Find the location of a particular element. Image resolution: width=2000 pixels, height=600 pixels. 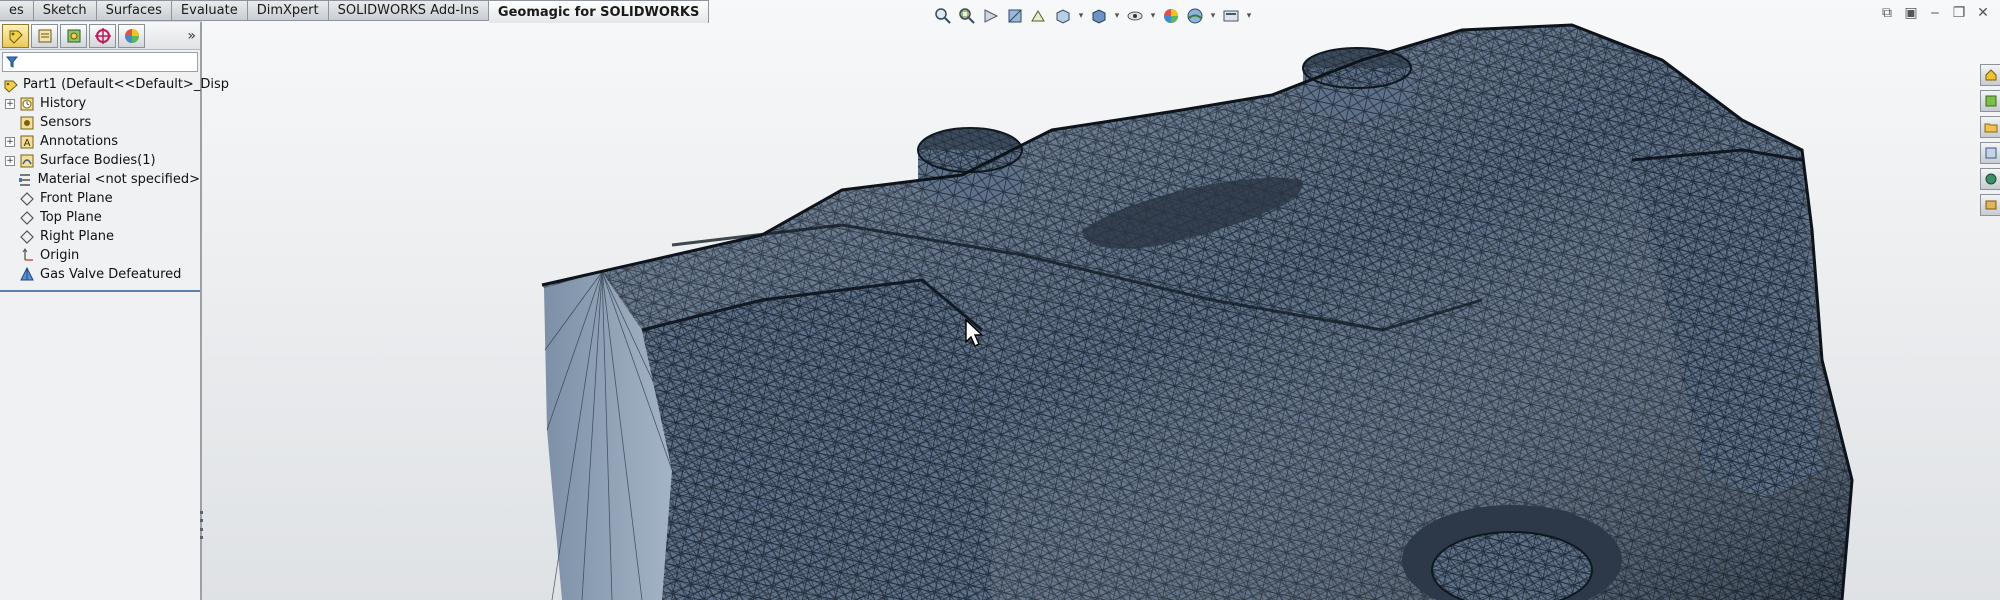

tree-item-gas-valve-defeatured: Gas Valve Defeatured is located at coordinates (100, 274).